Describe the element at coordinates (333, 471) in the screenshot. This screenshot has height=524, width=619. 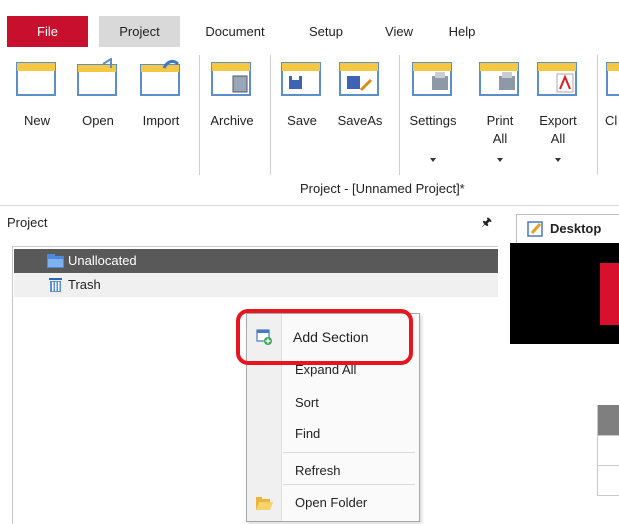
I see `menu-item-refresh: Refresh` at that location.